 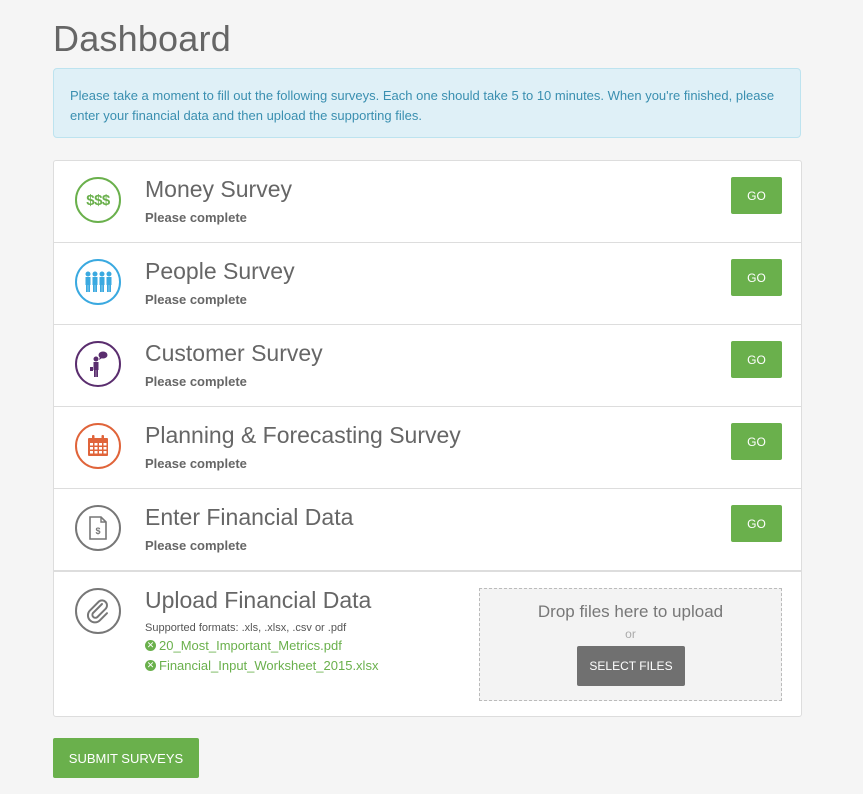 I want to click on uploaded-file: ✕ Financial_Input_Worksheet_2015.xlsx, so click(x=261, y=665).